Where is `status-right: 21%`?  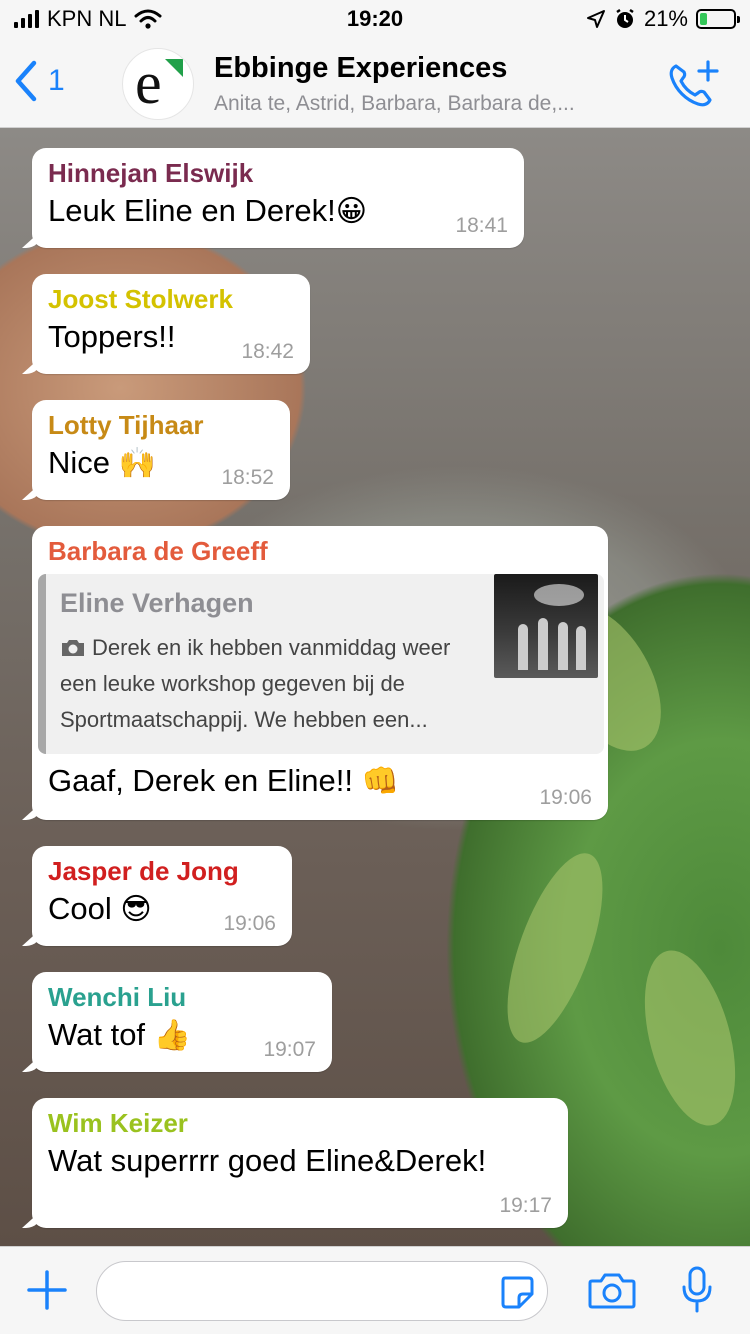 status-right: 21% is located at coordinates (663, 19).